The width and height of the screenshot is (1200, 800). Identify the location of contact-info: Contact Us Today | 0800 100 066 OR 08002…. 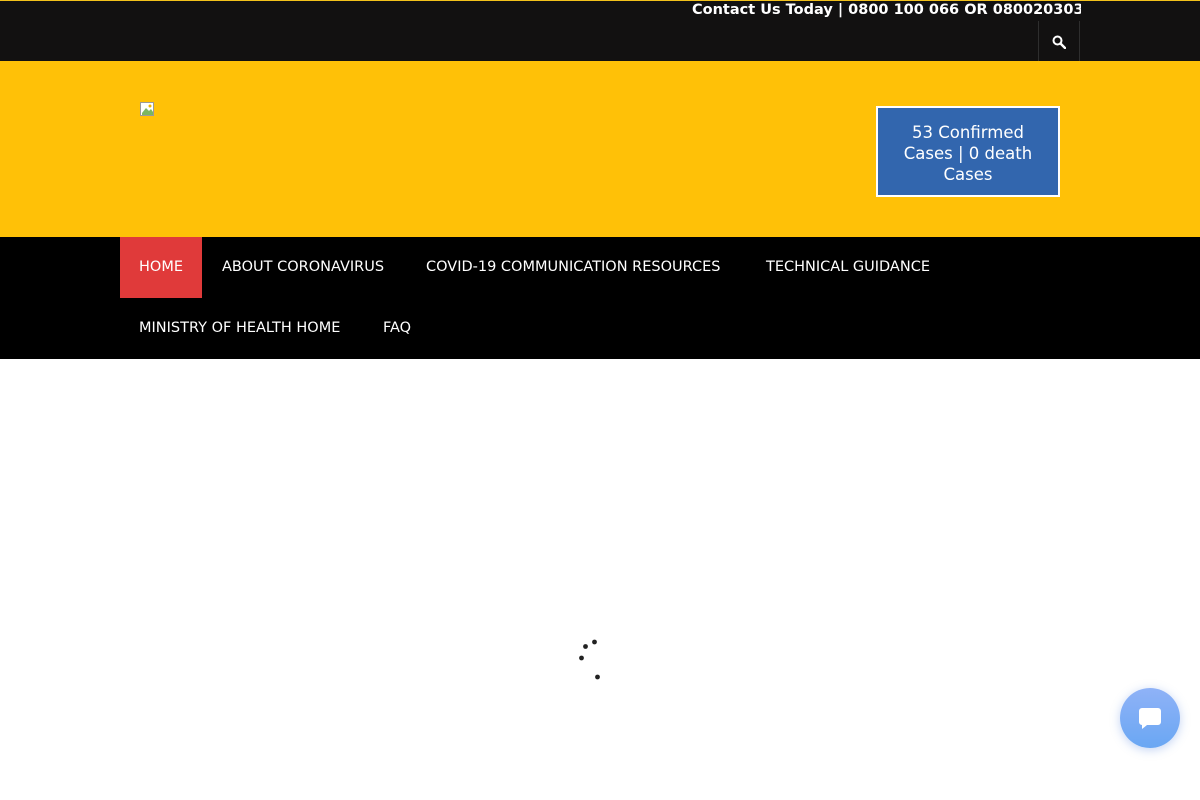
(886, 10).